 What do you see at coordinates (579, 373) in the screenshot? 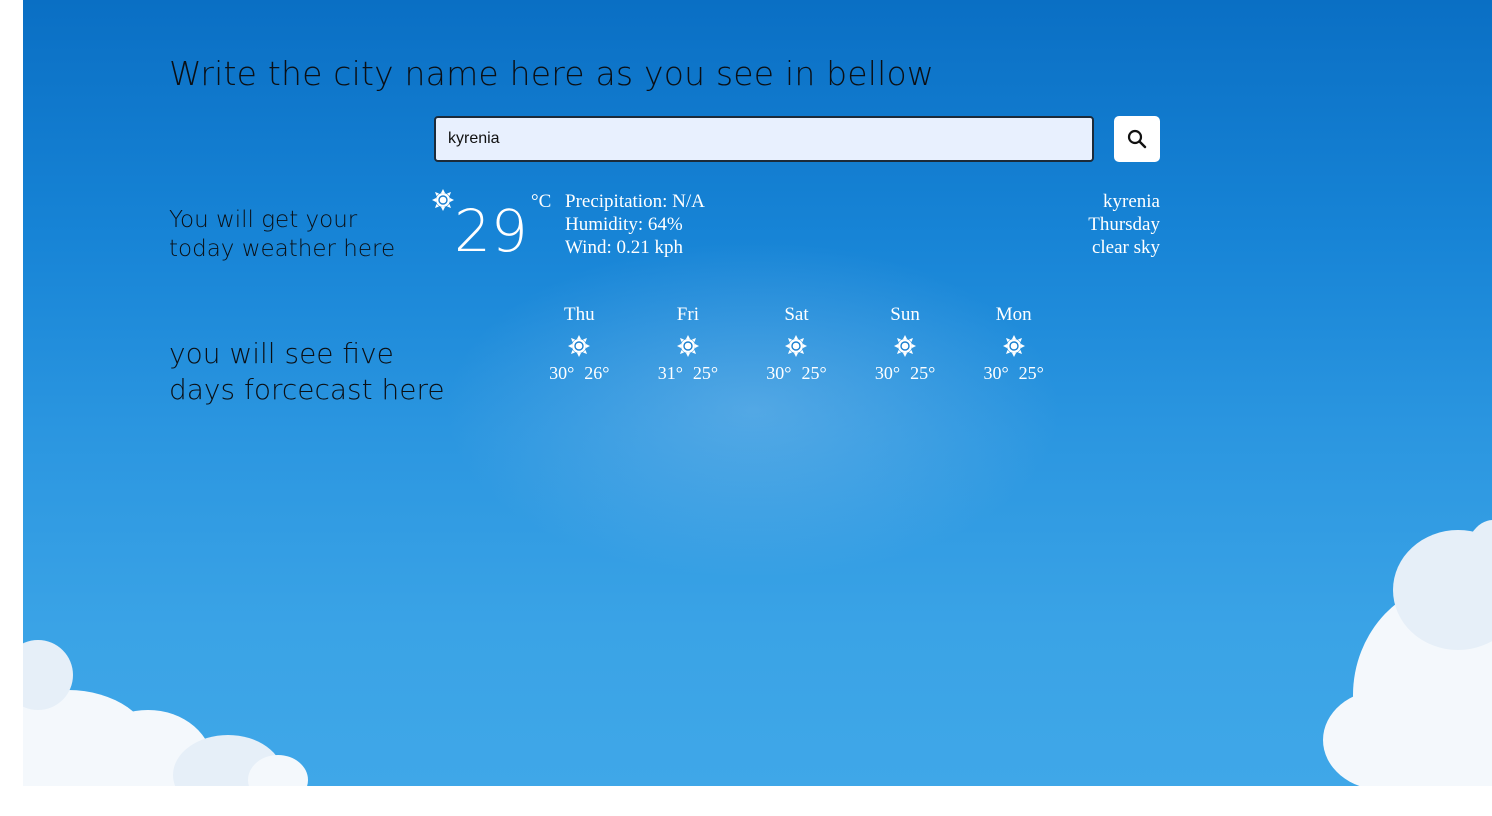
I see `forecast-temps: 30° 26°` at bounding box center [579, 373].